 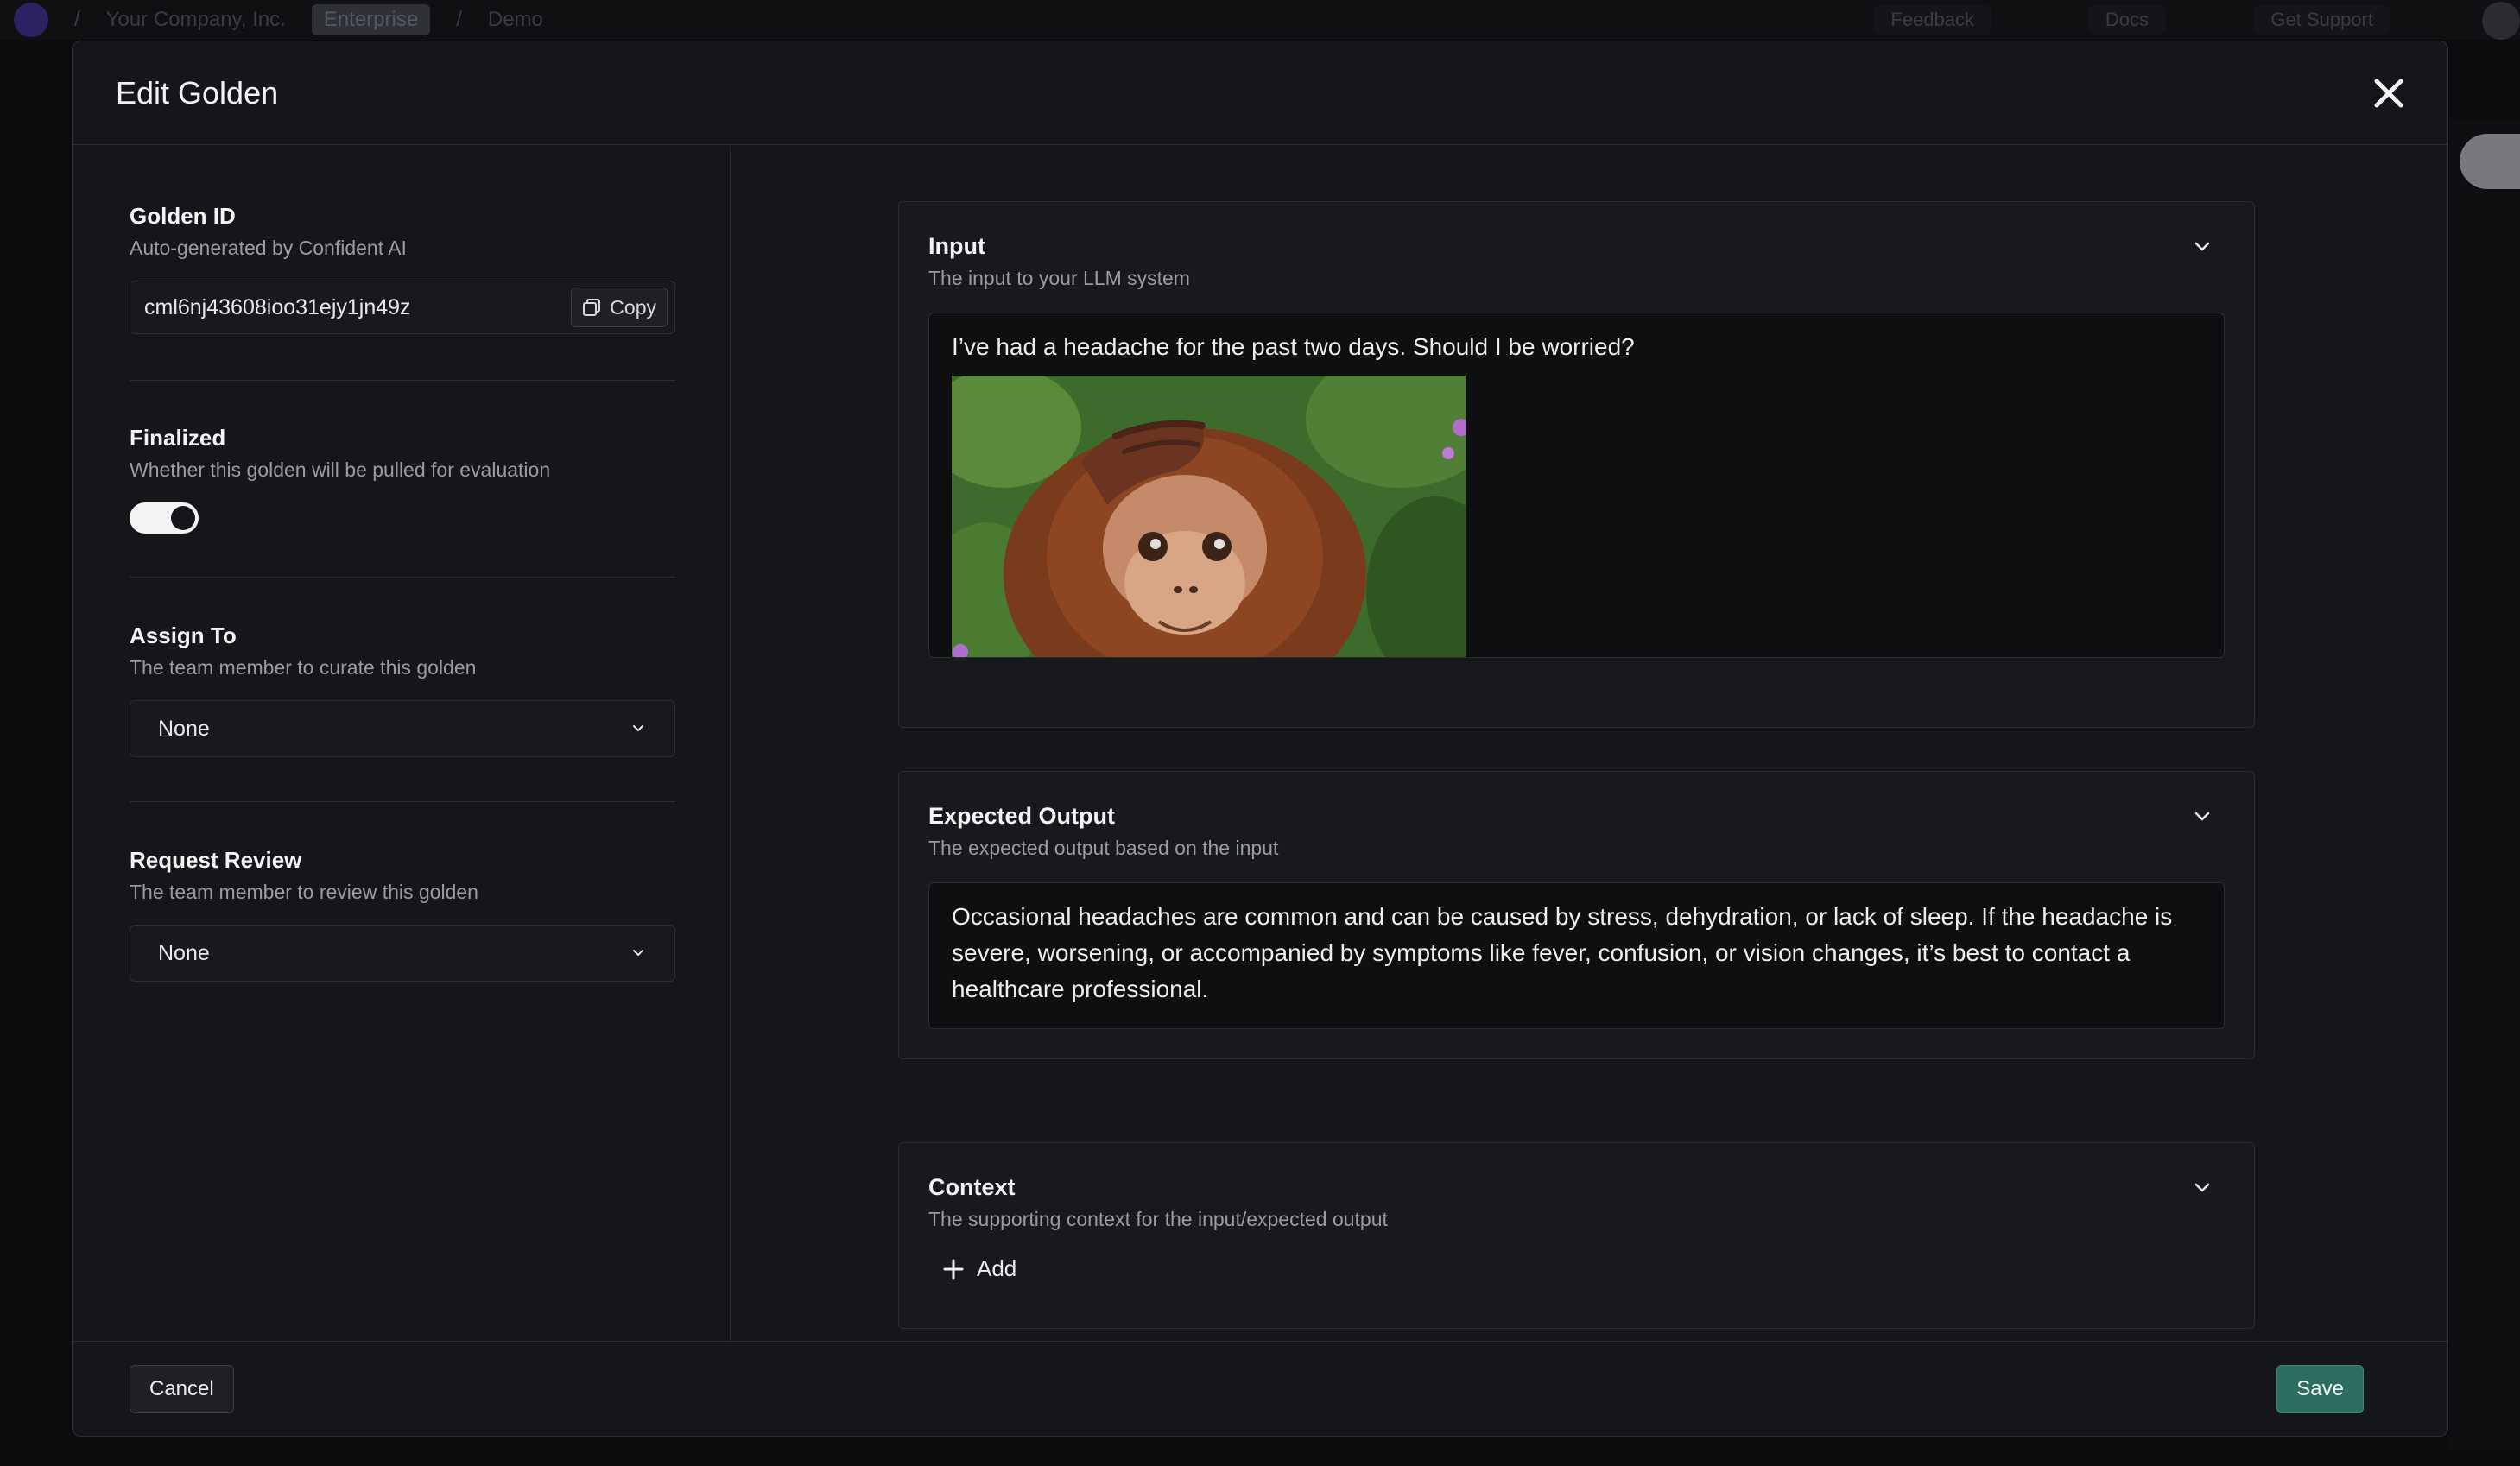 What do you see at coordinates (2321, 20) in the screenshot?
I see `support-button: Get Support` at bounding box center [2321, 20].